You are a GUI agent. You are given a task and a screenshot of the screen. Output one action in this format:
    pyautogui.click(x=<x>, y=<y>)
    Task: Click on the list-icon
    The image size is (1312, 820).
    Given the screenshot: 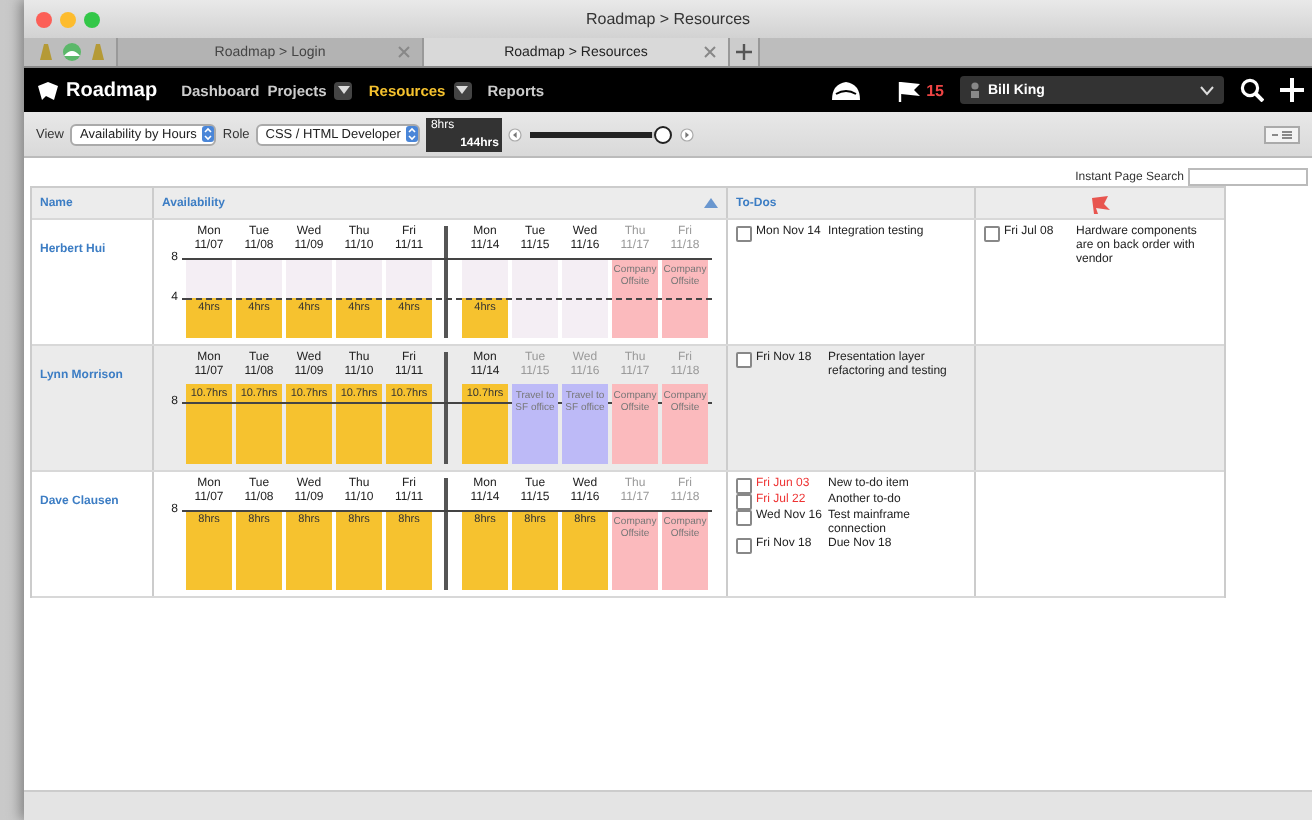 What is the action you would take?
    pyautogui.click(x=1282, y=134)
    